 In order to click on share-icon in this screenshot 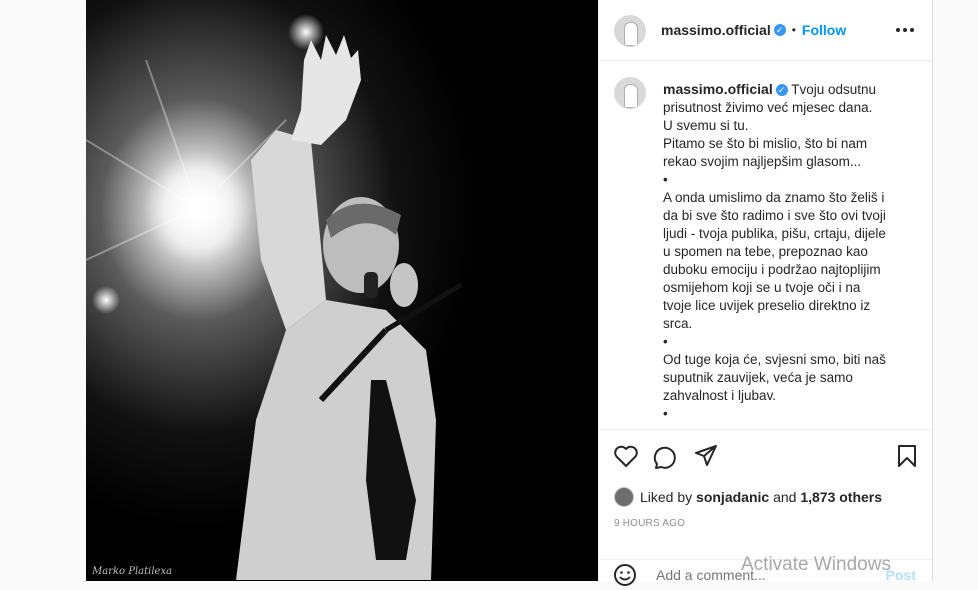, I will do `click(706, 456)`.